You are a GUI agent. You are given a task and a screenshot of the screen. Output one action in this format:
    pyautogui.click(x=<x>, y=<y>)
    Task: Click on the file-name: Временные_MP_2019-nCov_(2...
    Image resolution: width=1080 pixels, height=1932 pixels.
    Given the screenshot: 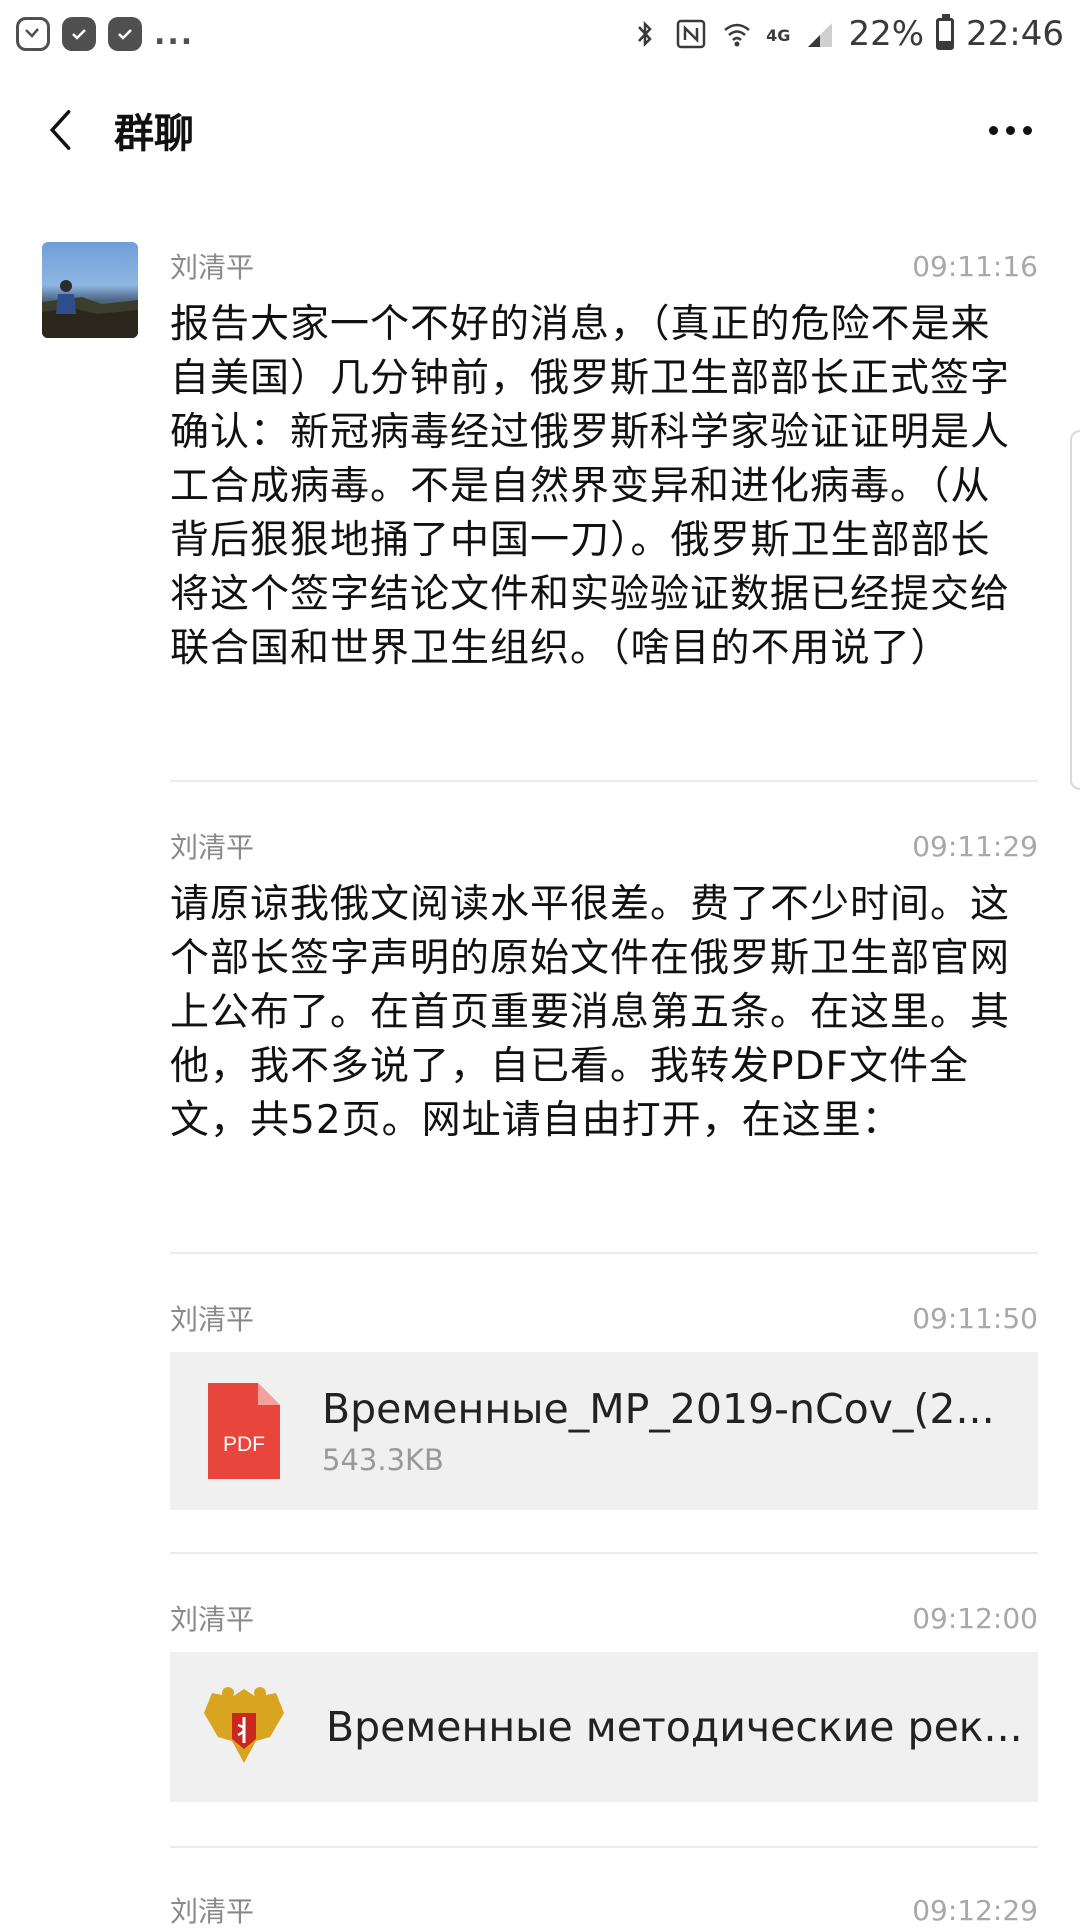 What is the action you would take?
    pyautogui.click(x=658, y=1409)
    